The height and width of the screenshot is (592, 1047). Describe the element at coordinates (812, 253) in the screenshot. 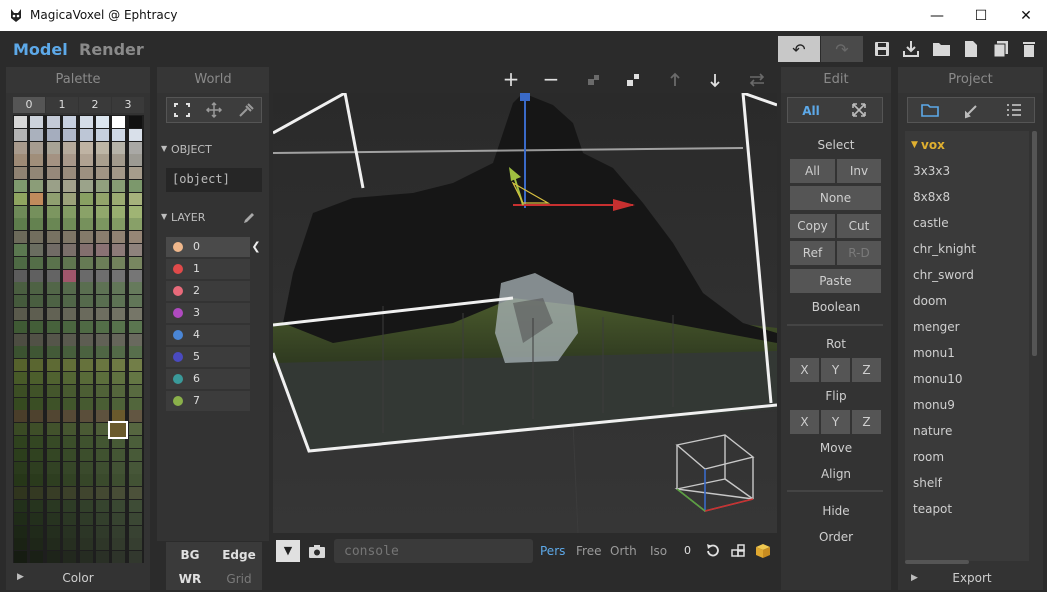

I see `ref-button: Ref` at that location.